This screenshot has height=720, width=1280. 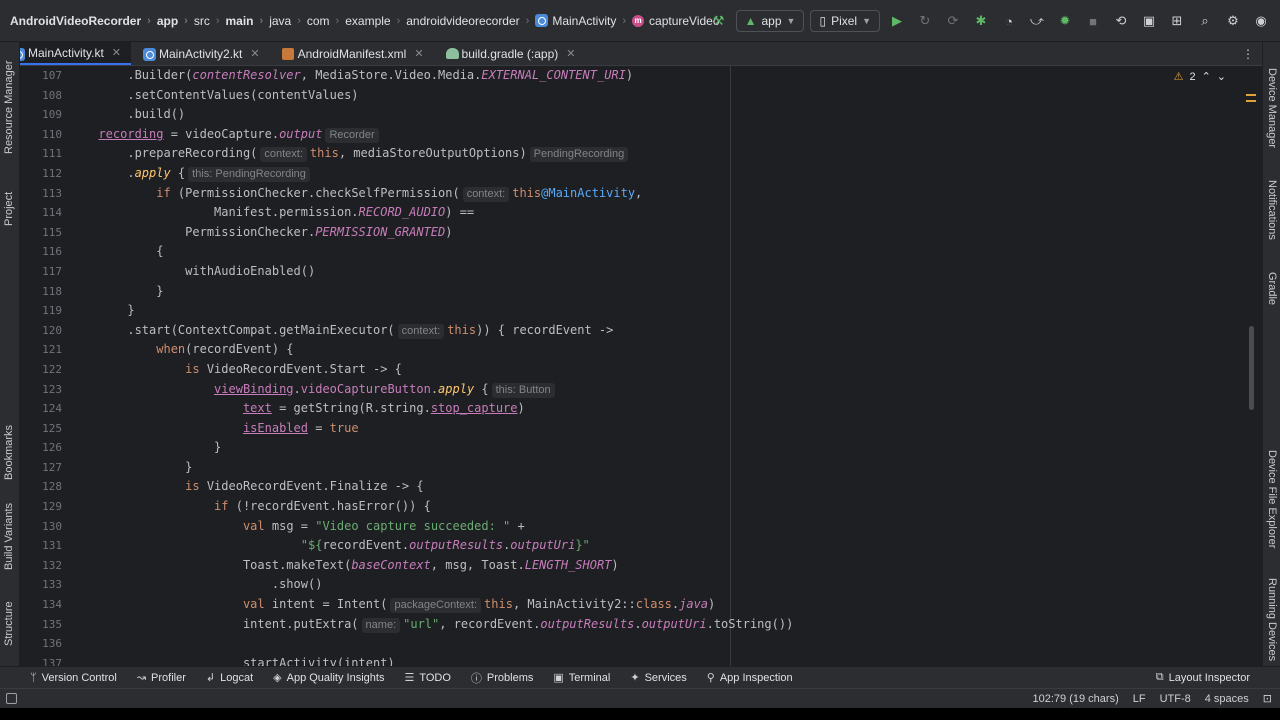 What do you see at coordinates (659, 213) in the screenshot?
I see `code-line: Manifest.permission.RECORD_AUDIO) ==` at bounding box center [659, 213].